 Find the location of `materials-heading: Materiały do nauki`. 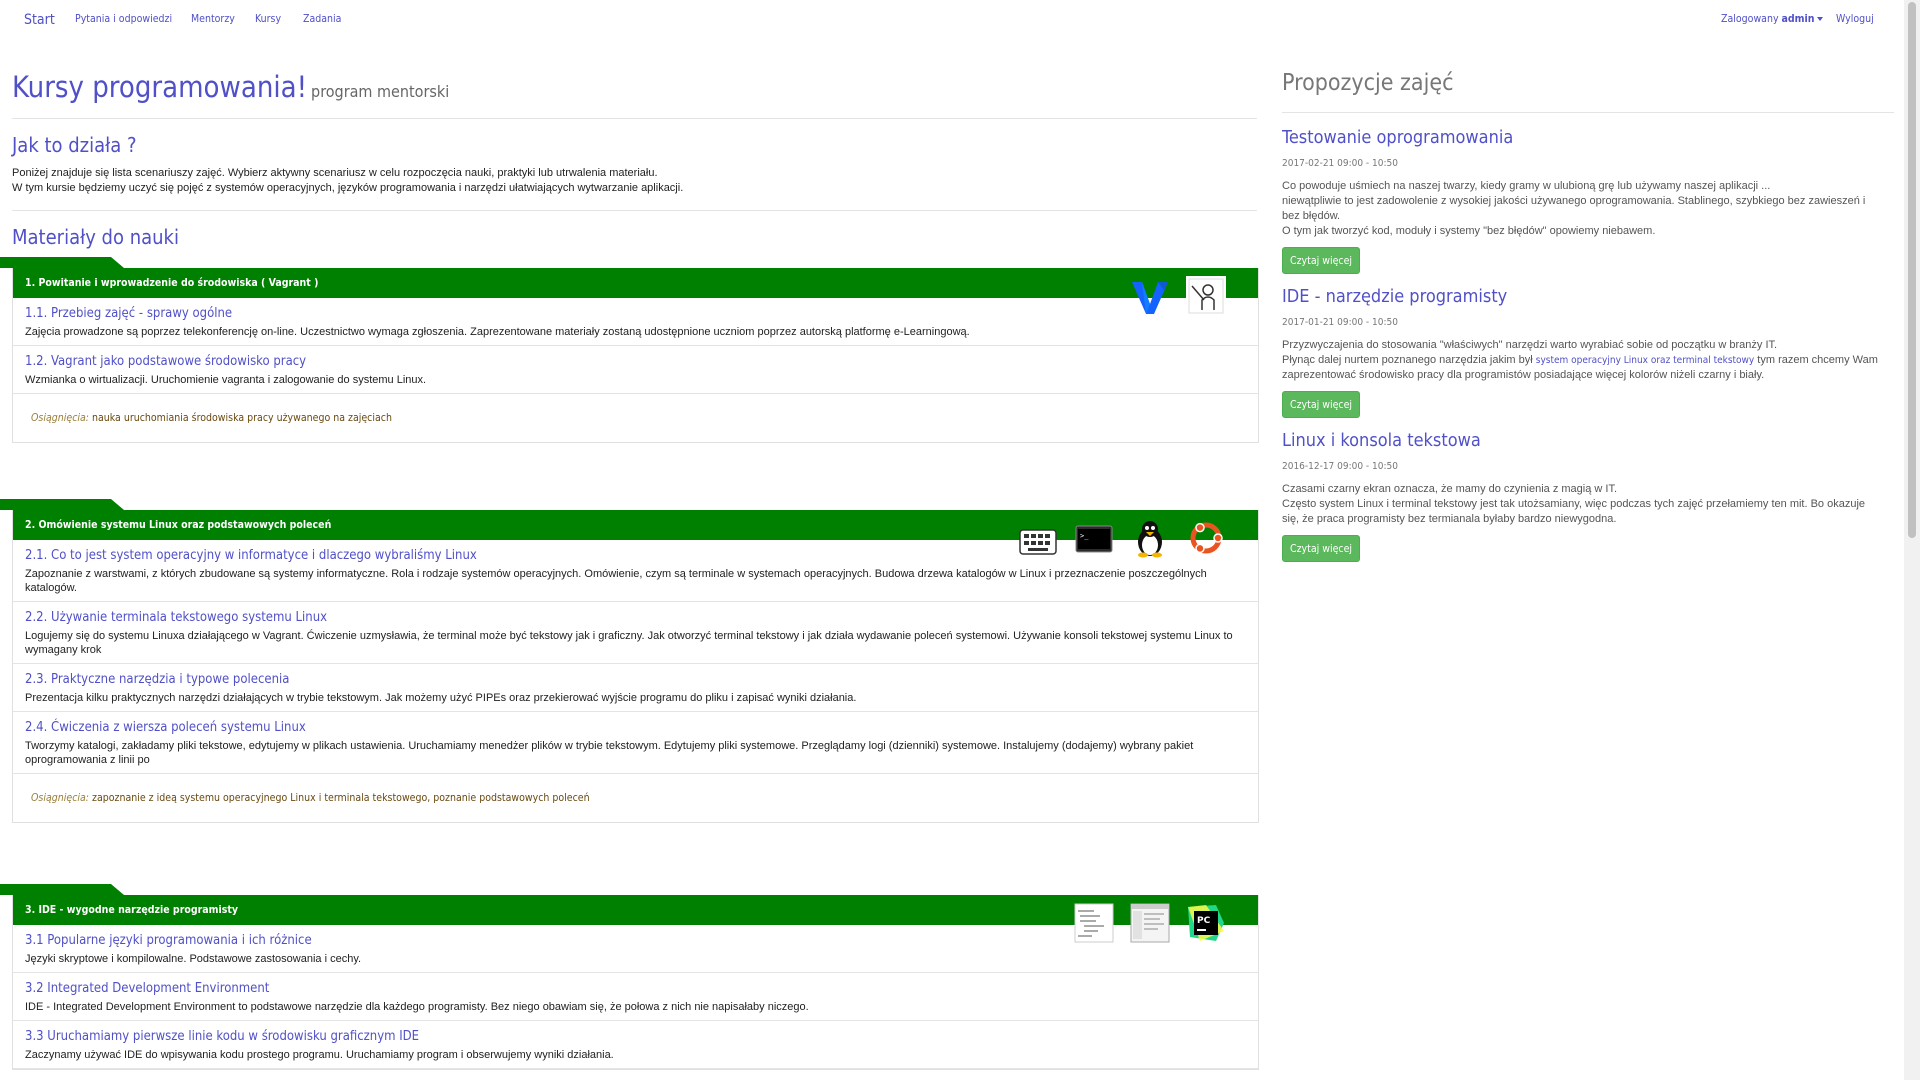

materials-heading: Materiały do nauki is located at coordinates (95, 237).